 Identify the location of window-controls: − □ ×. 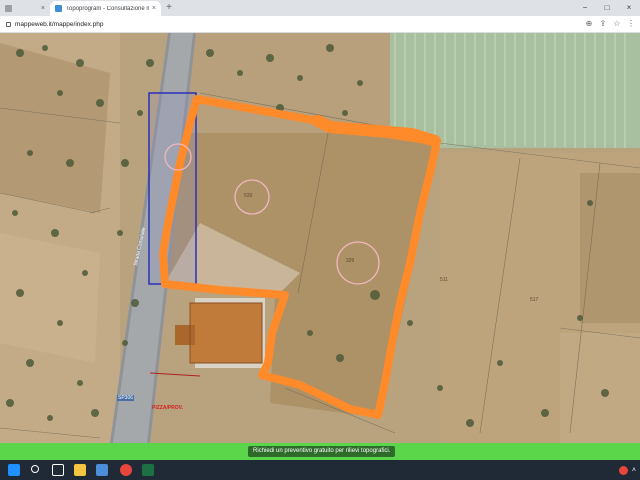
(607, 8).